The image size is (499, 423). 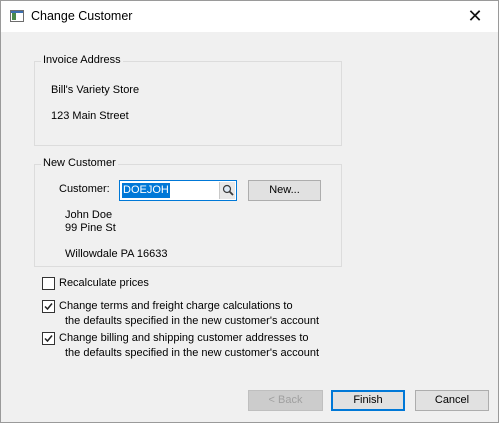 What do you see at coordinates (178, 190) in the screenshot?
I see `customer-input: DOEJOH` at bounding box center [178, 190].